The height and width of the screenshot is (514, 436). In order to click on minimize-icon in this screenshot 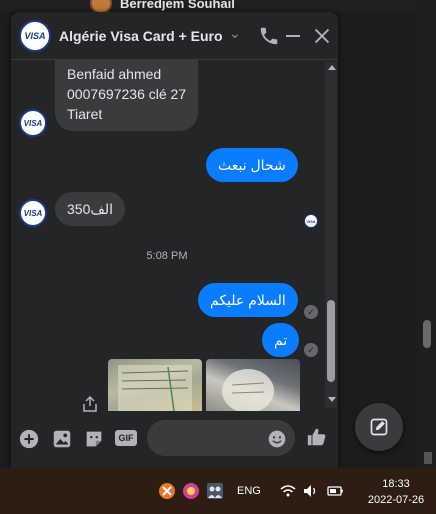, I will do `click(293, 36)`.